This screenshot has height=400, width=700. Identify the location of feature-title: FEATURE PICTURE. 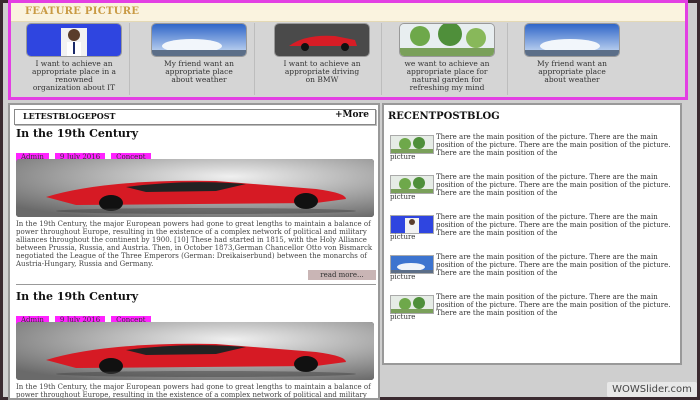
(82, 11).